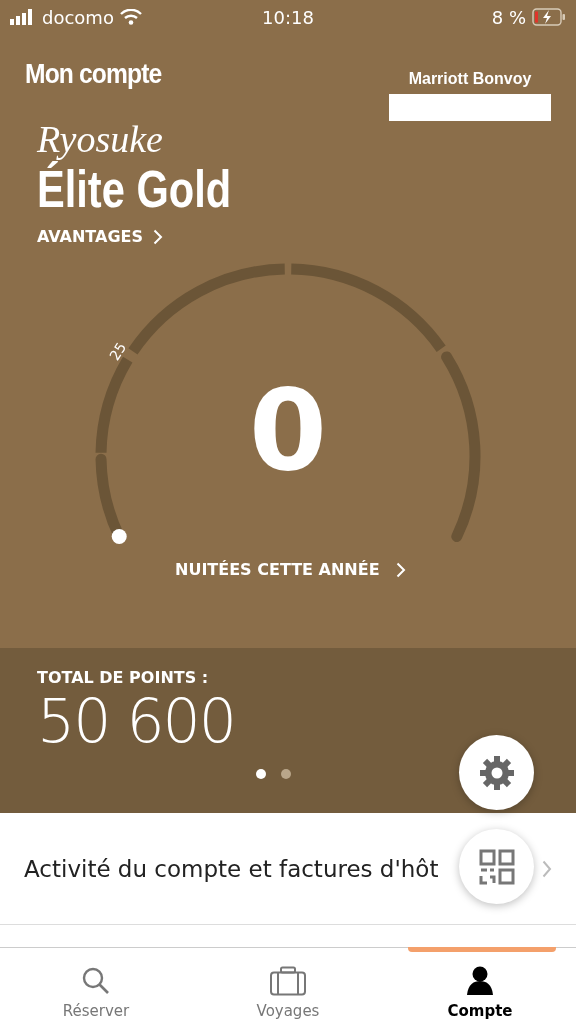  What do you see at coordinates (119, 536) in the screenshot?
I see `gauge-thumb` at bounding box center [119, 536].